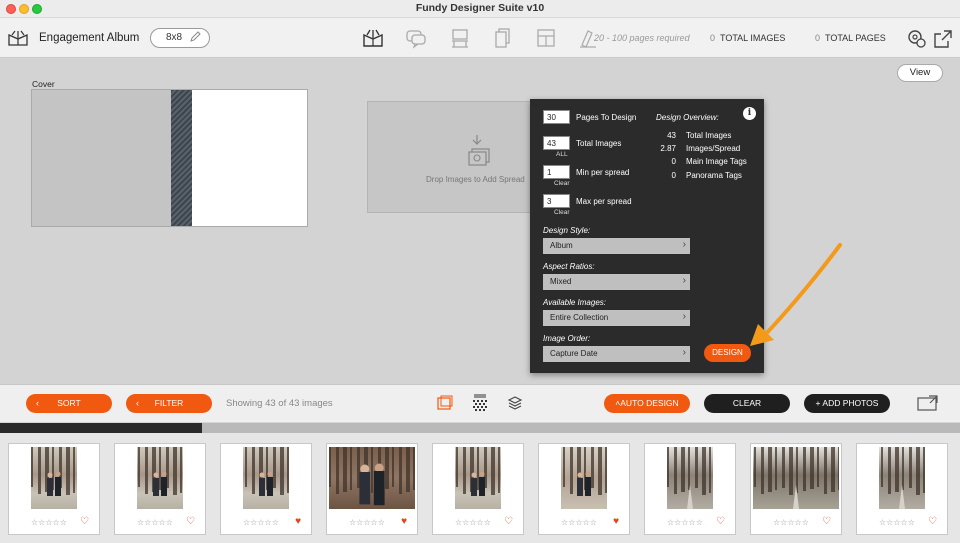  What do you see at coordinates (847, 403) in the screenshot?
I see `add-photos-button: + ADD PHOTOS` at bounding box center [847, 403].